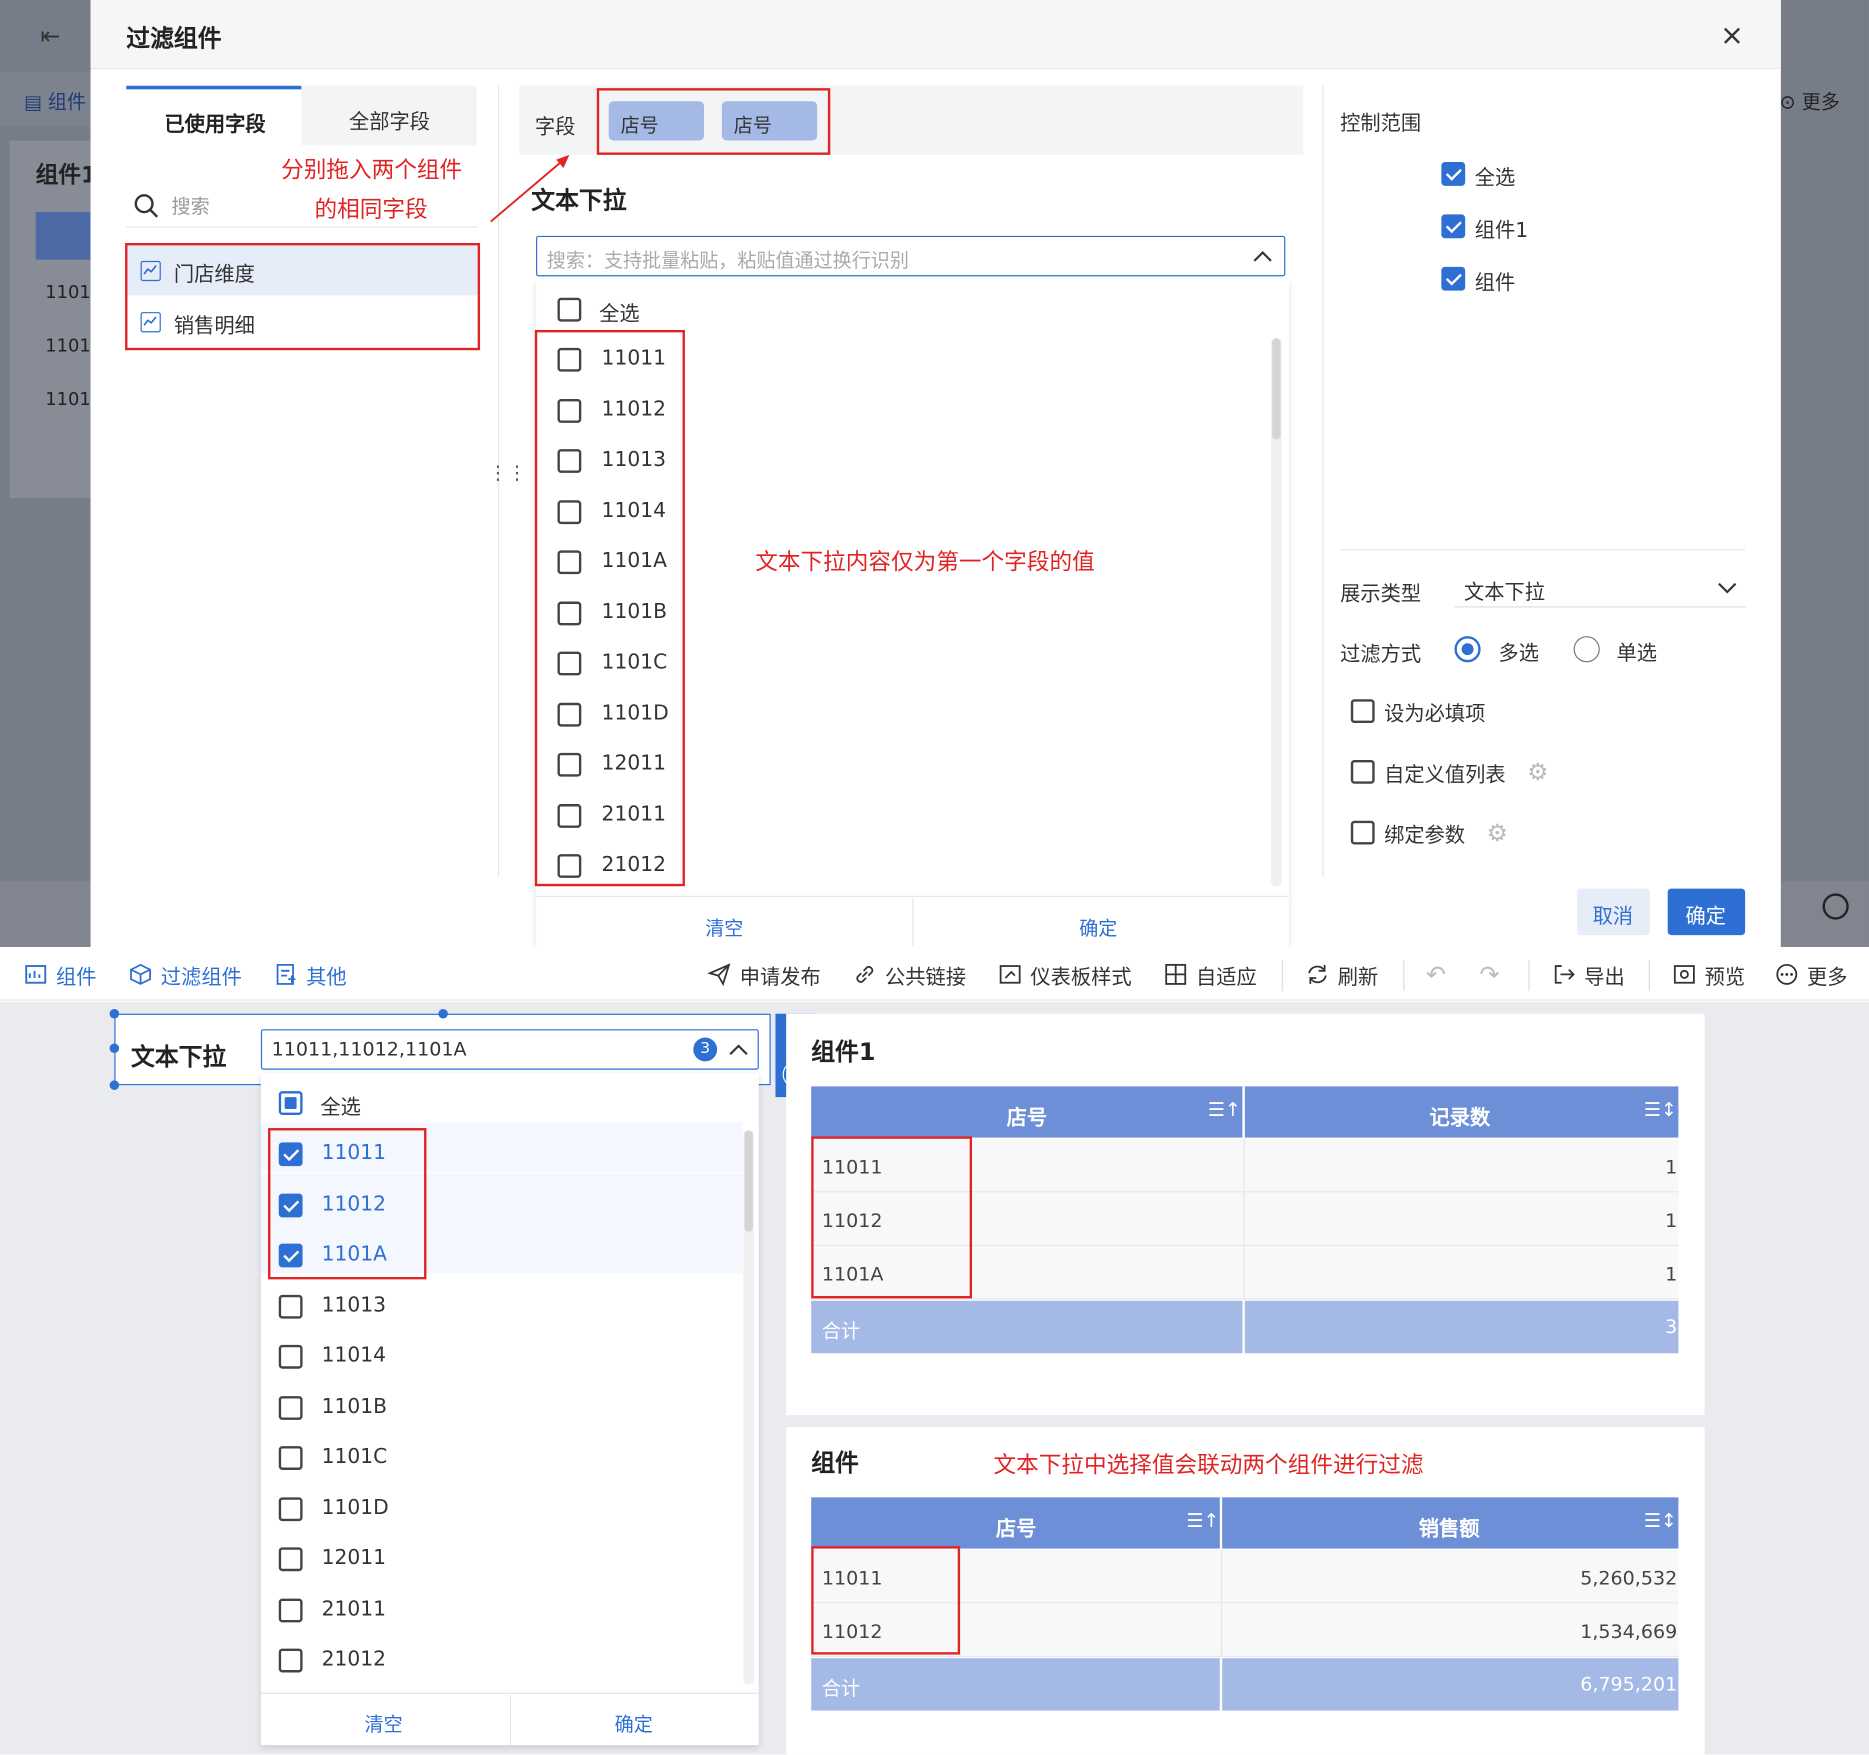 The width and height of the screenshot is (1869, 1755). I want to click on more-button: 更多, so click(1811, 974).